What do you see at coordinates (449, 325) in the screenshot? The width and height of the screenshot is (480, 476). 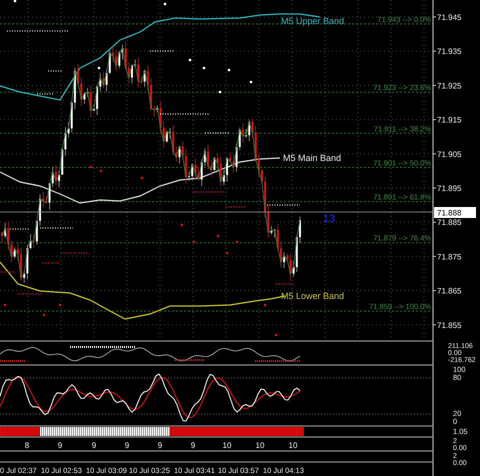 I see `price-axis-label: 71.855` at bounding box center [449, 325].